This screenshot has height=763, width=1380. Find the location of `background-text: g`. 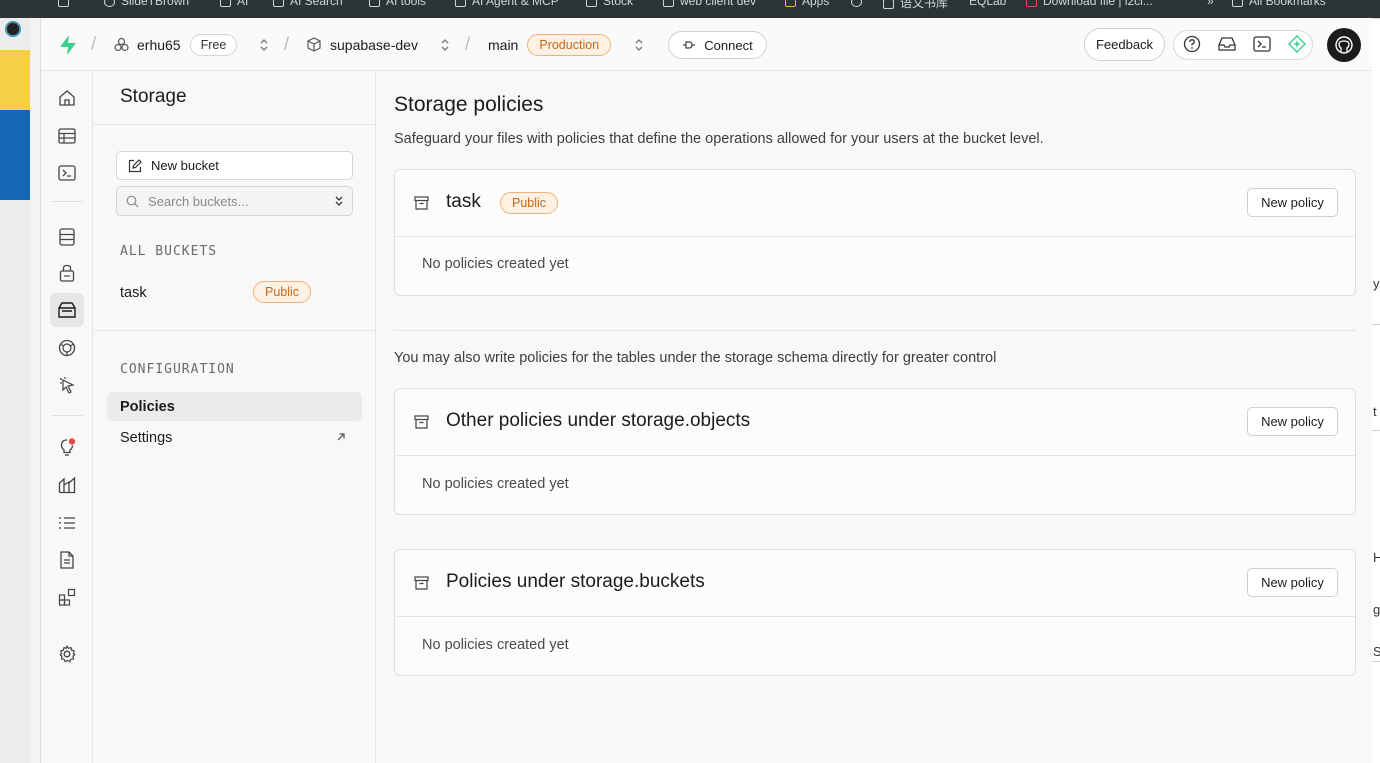

background-text: g is located at coordinates (1376, 609).